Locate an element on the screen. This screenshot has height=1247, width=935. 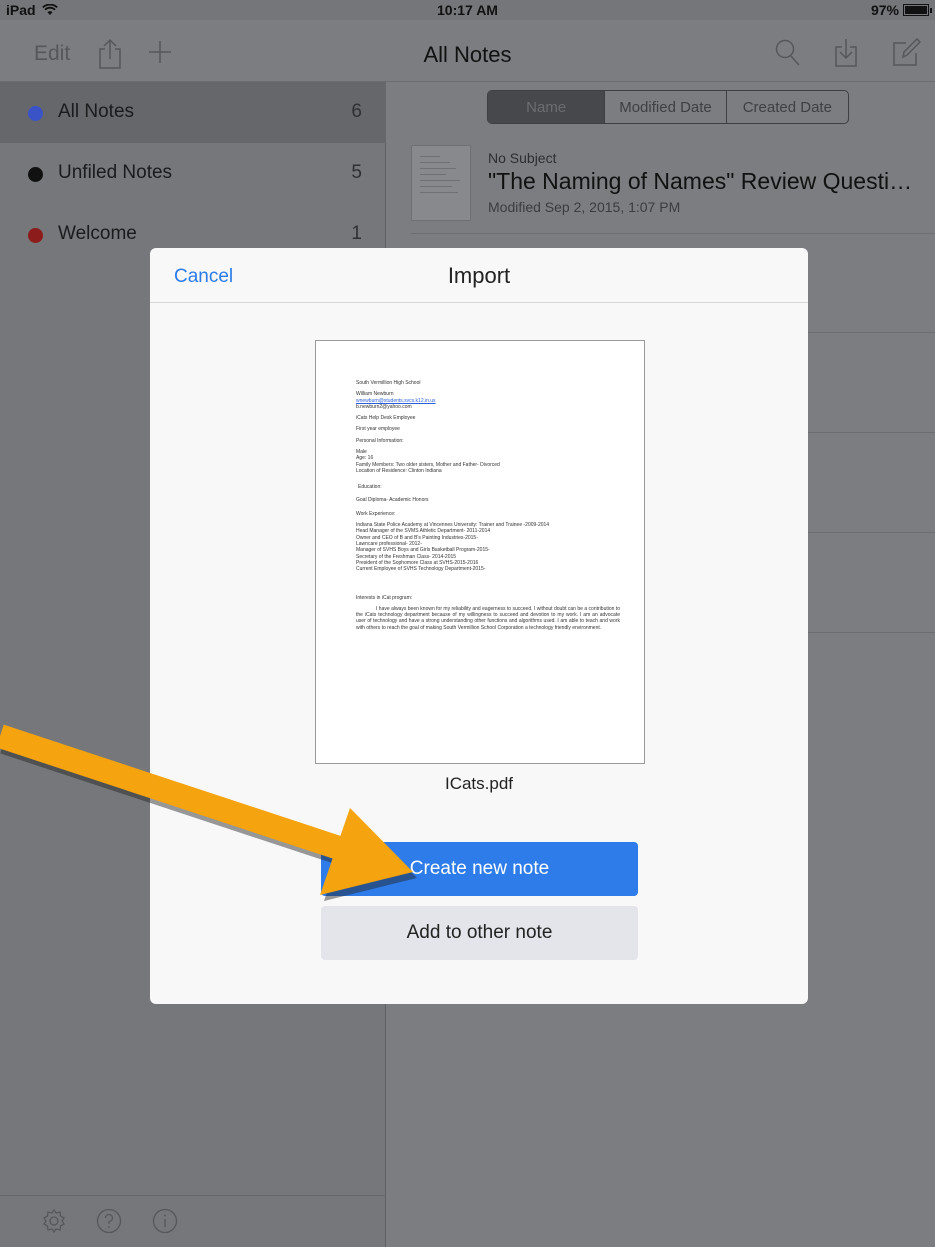
search-icon is located at coordinates (788, 53).